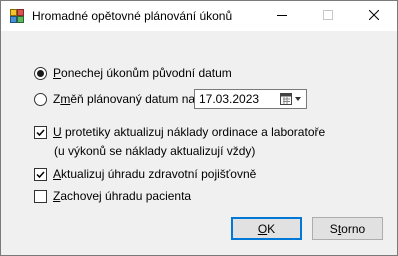 Image resolution: width=398 pixels, height=256 pixels. I want to click on radio-change-date-label: Změň plánovaný datum na:, so click(126, 99).